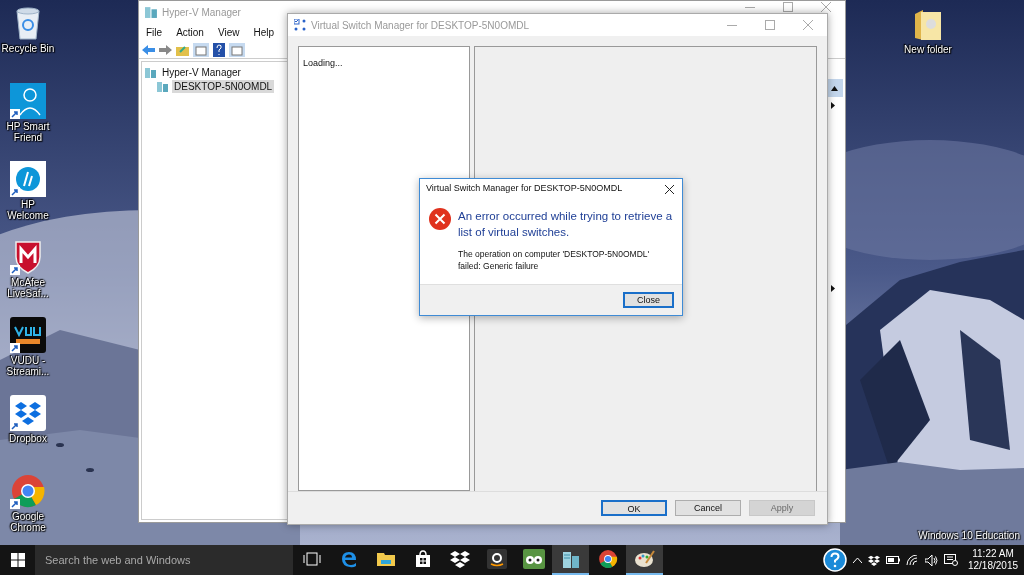 The image size is (1024, 575). I want to click on search-field: Search the web and Windows, so click(164, 560).